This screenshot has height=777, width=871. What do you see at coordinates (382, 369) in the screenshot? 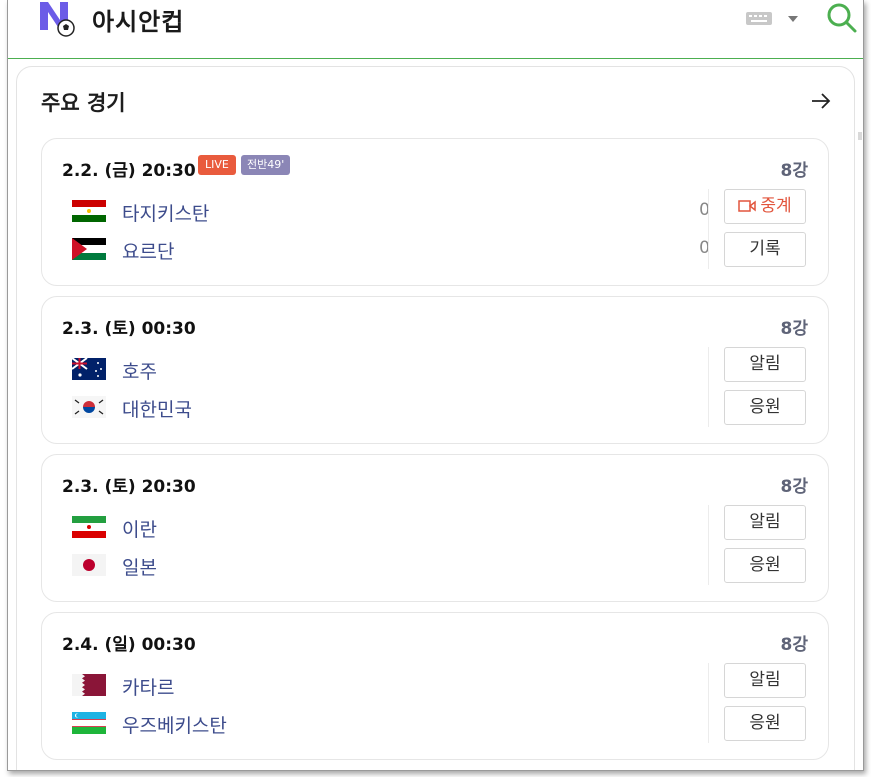
I see `home-team-row: 호주` at bounding box center [382, 369].